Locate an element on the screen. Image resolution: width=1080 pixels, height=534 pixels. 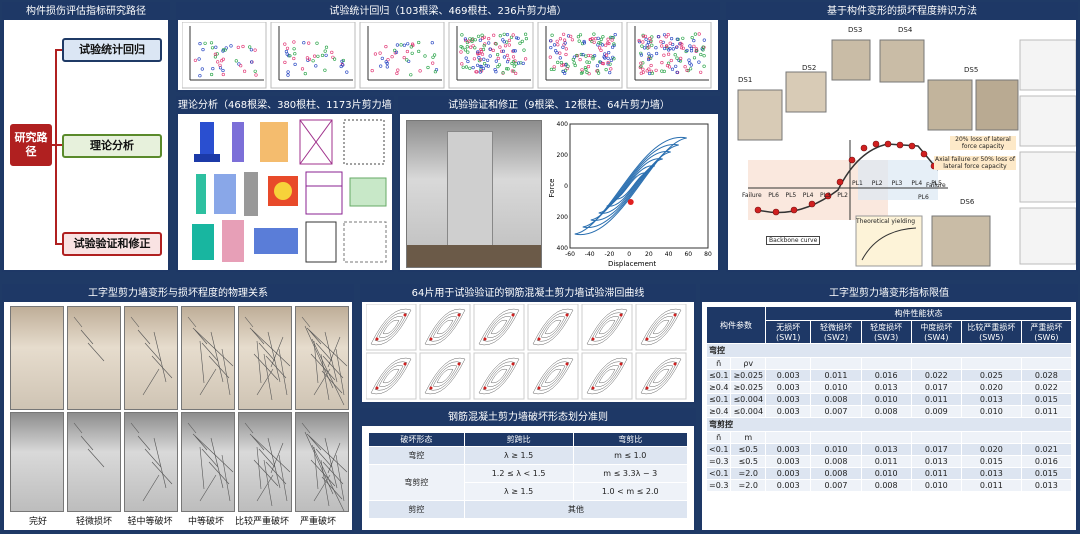
limits-param-header: 构件参数 is located at coordinates (736, 325).